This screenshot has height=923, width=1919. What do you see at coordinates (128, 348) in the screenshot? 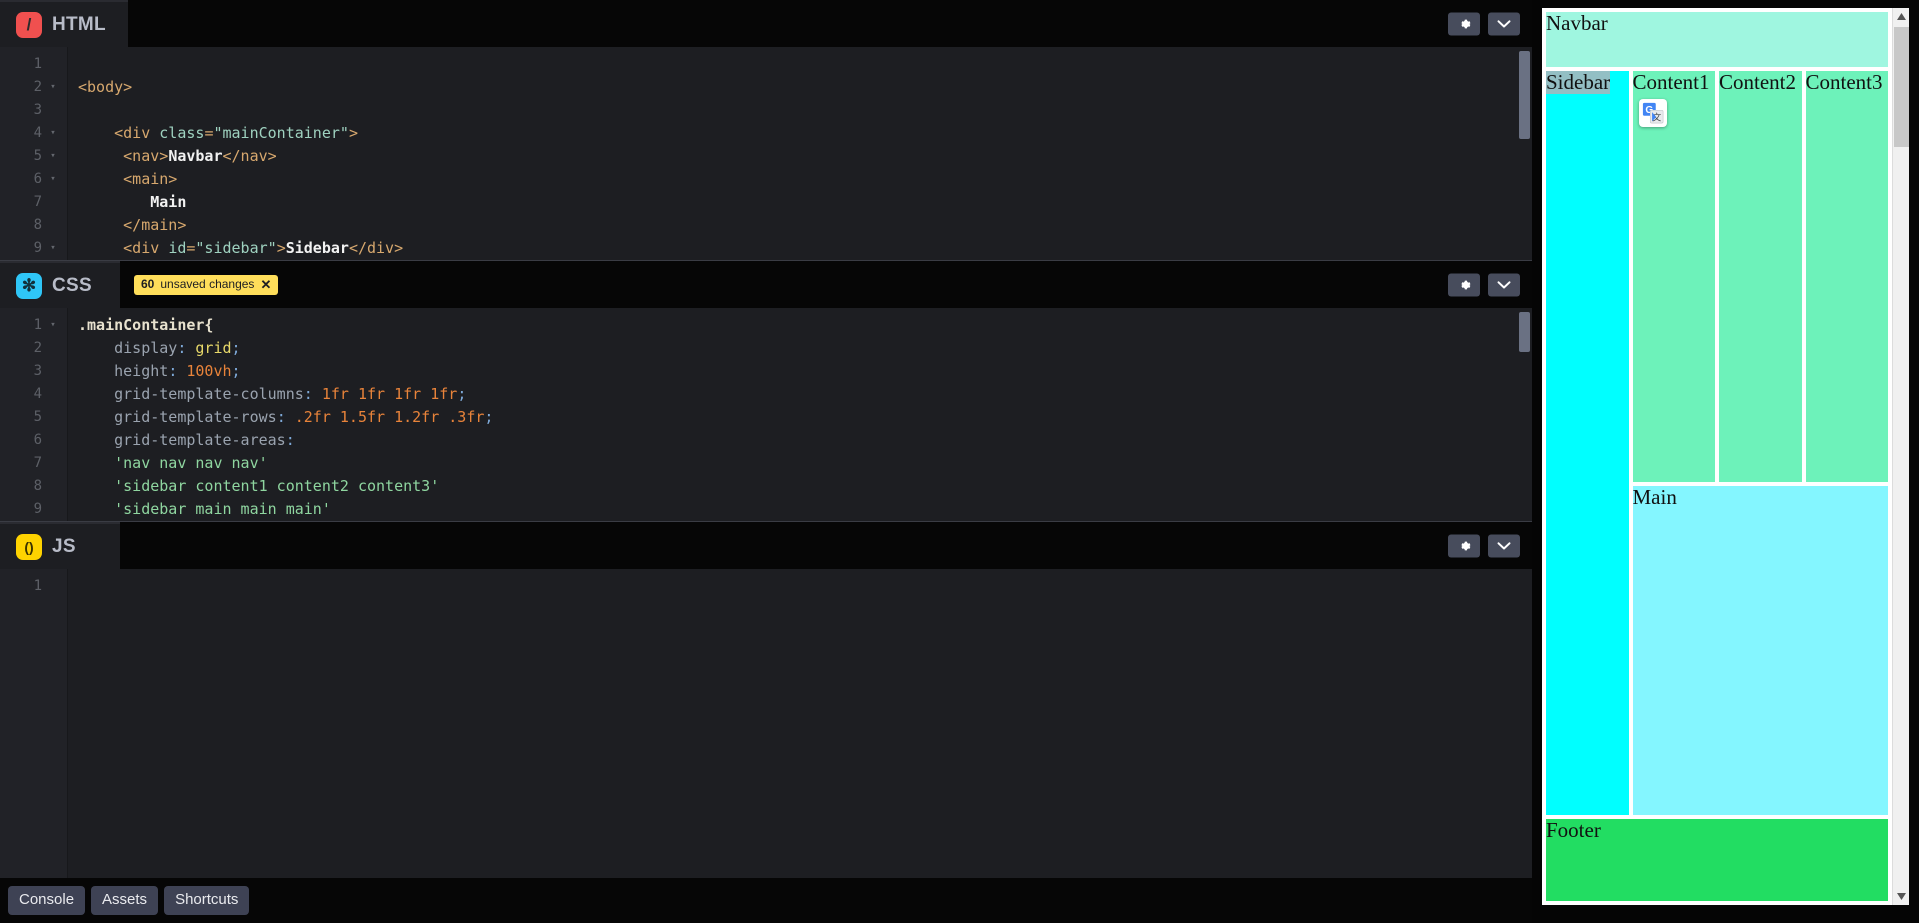
I see `code-token: display` at bounding box center [128, 348].